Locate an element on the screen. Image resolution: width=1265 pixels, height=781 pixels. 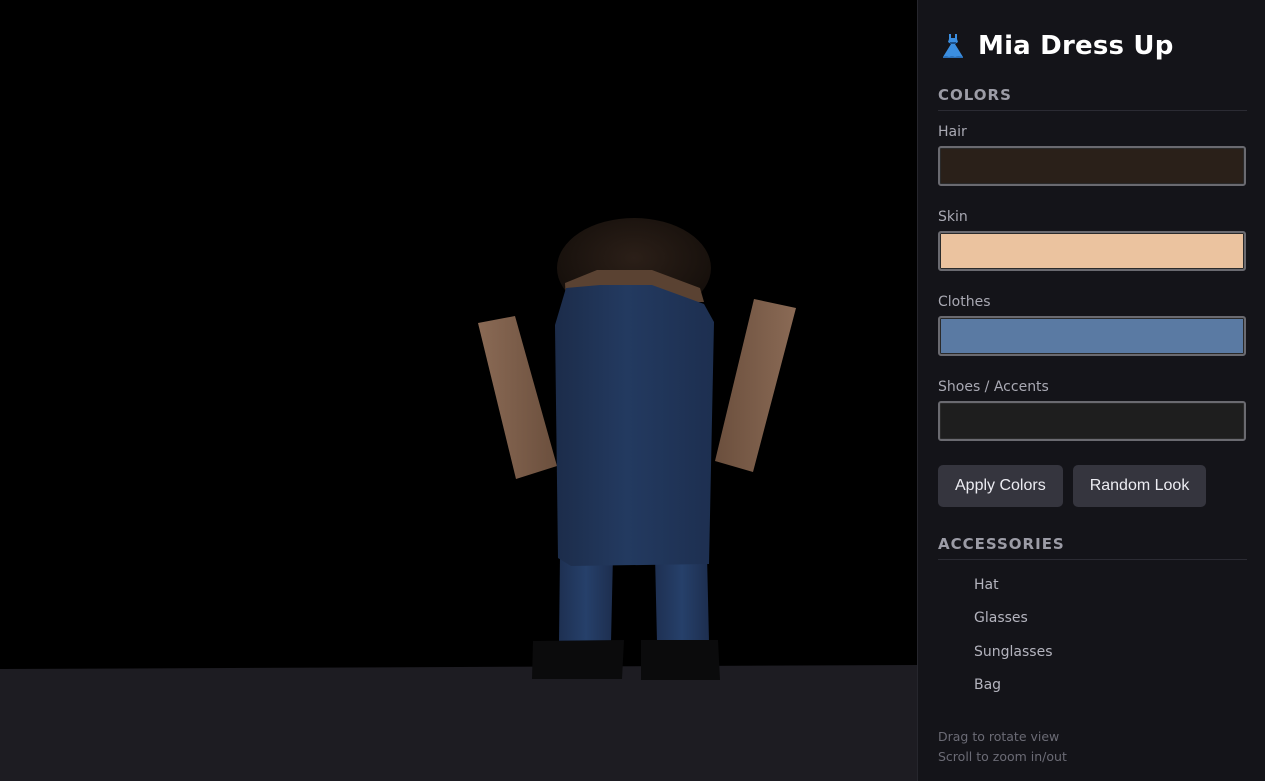
title-row: Mia Dress Up is located at coordinates (1092, 46).